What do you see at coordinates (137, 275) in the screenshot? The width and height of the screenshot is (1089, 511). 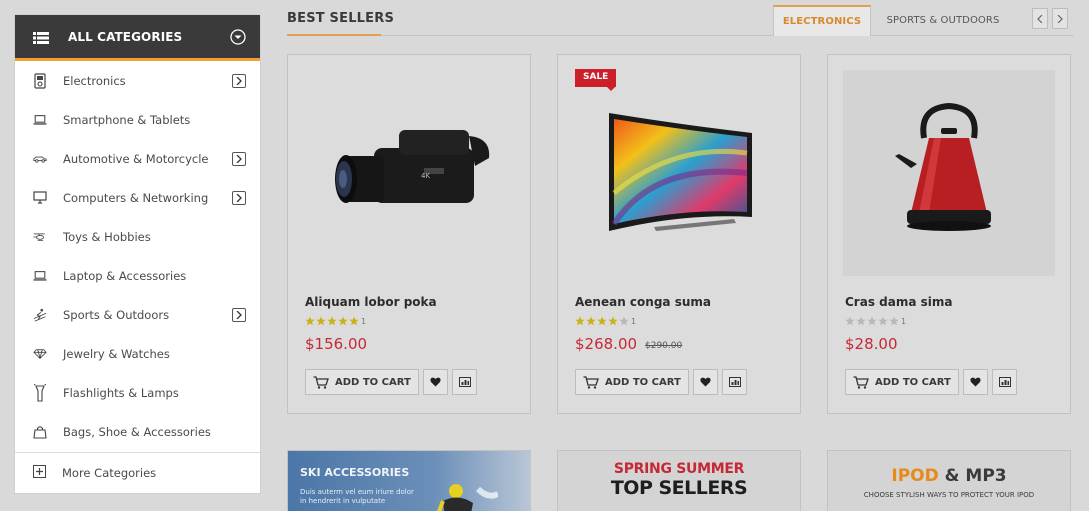 I see `category-item-laptop-accessories: Laptop & Accessories` at bounding box center [137, 275].